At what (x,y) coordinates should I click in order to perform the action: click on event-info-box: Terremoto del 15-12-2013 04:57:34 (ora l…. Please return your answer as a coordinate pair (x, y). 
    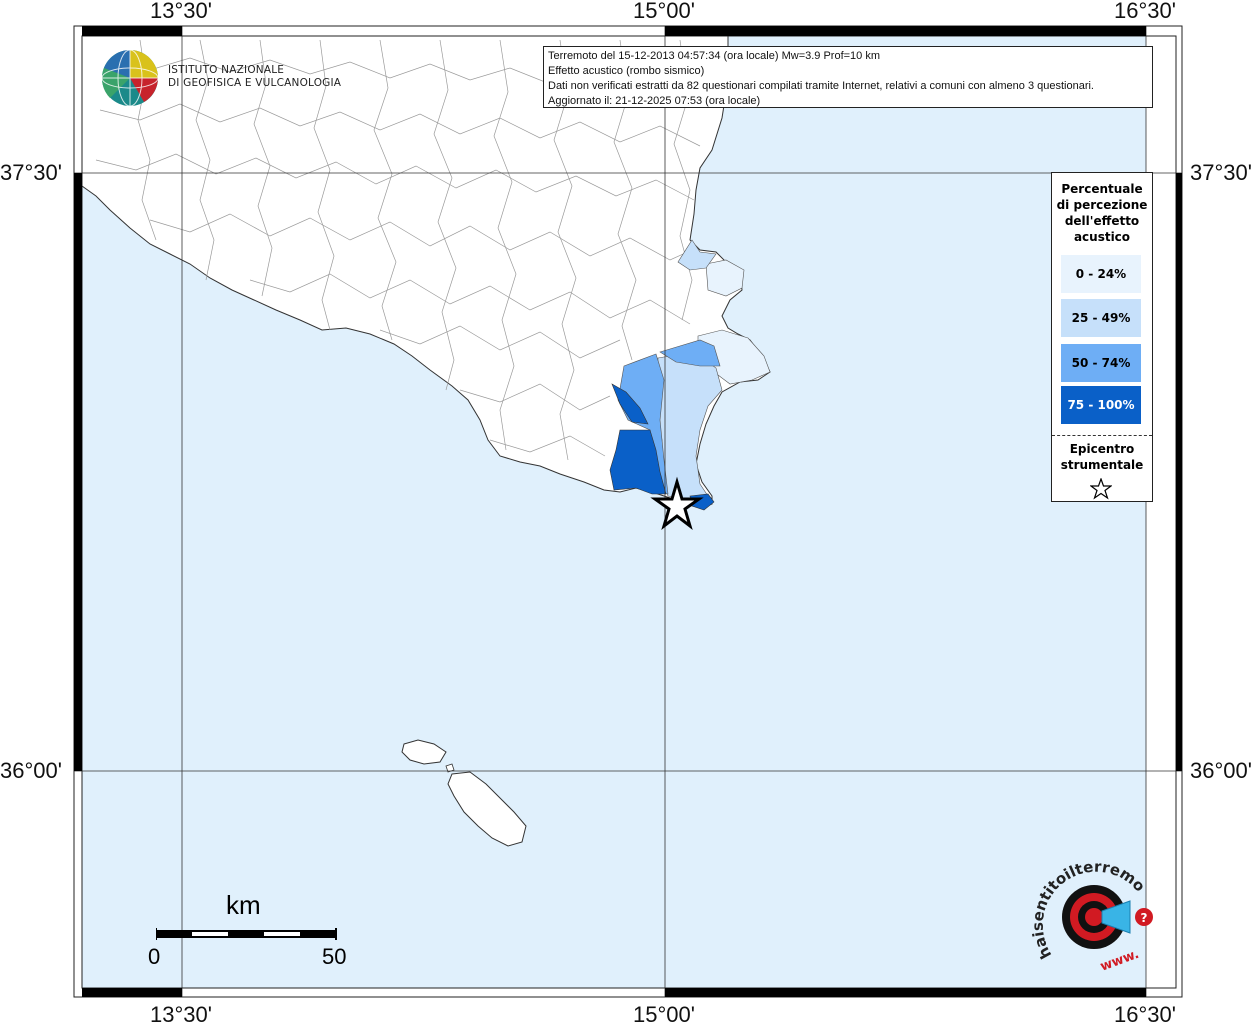
    Looking at the image, I should click on (848, 77).